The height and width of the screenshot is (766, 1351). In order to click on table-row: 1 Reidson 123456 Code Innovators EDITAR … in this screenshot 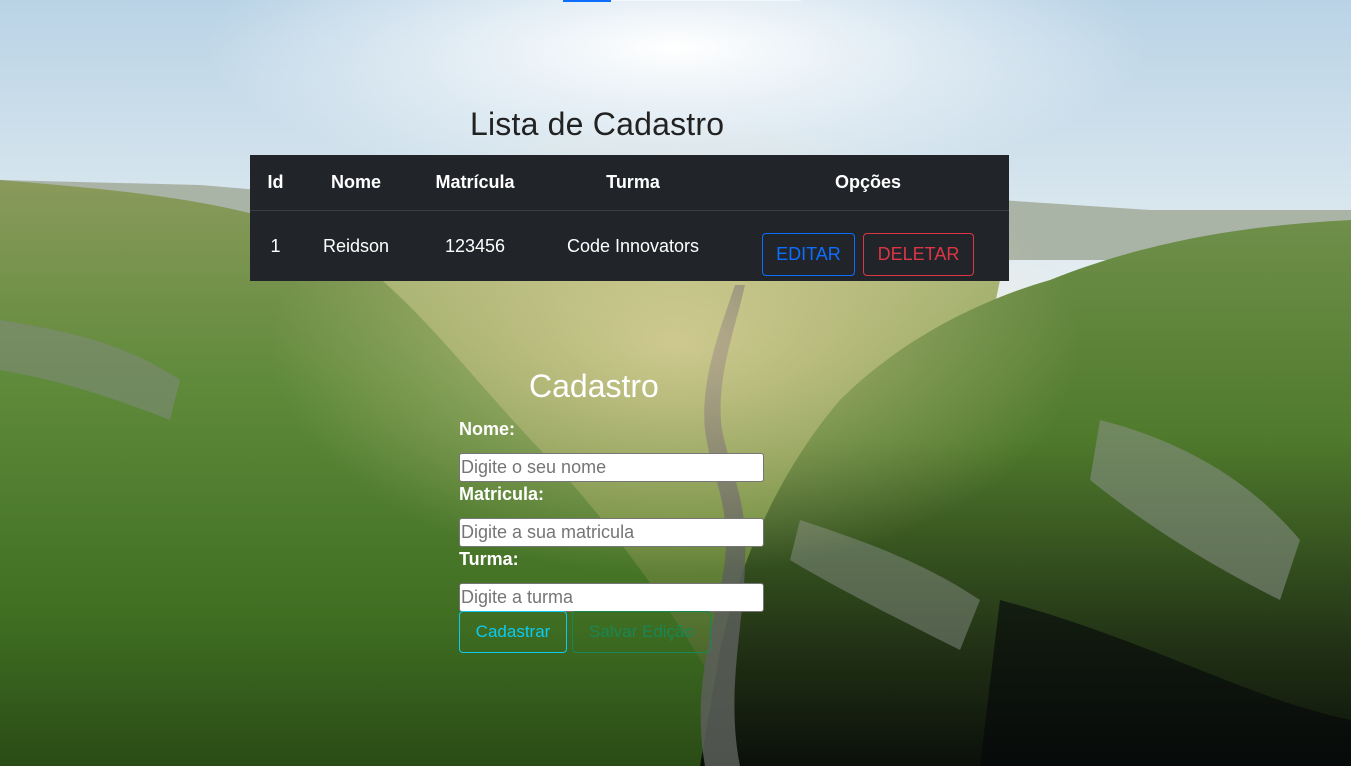, I will do `click(629, 254)`.